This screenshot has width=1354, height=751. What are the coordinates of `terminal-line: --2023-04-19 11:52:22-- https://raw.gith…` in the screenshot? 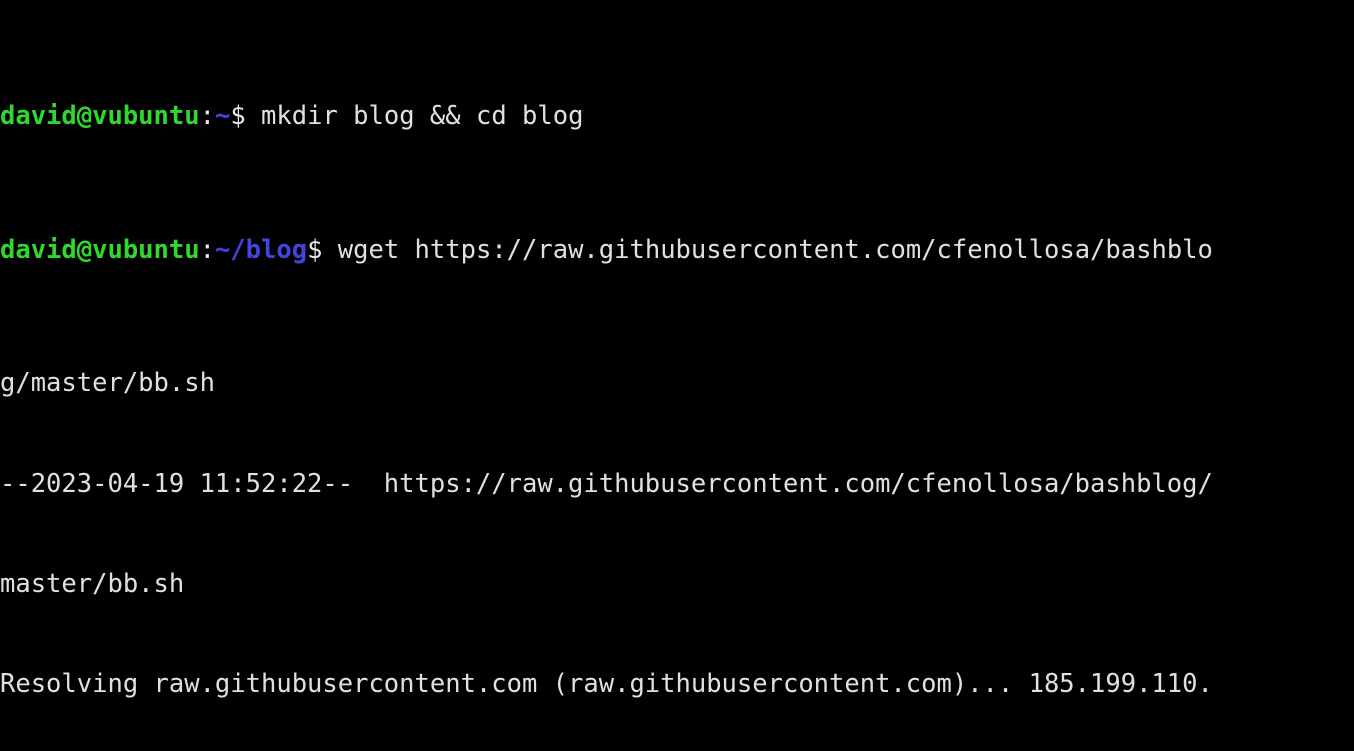 It's located at (606, 483).